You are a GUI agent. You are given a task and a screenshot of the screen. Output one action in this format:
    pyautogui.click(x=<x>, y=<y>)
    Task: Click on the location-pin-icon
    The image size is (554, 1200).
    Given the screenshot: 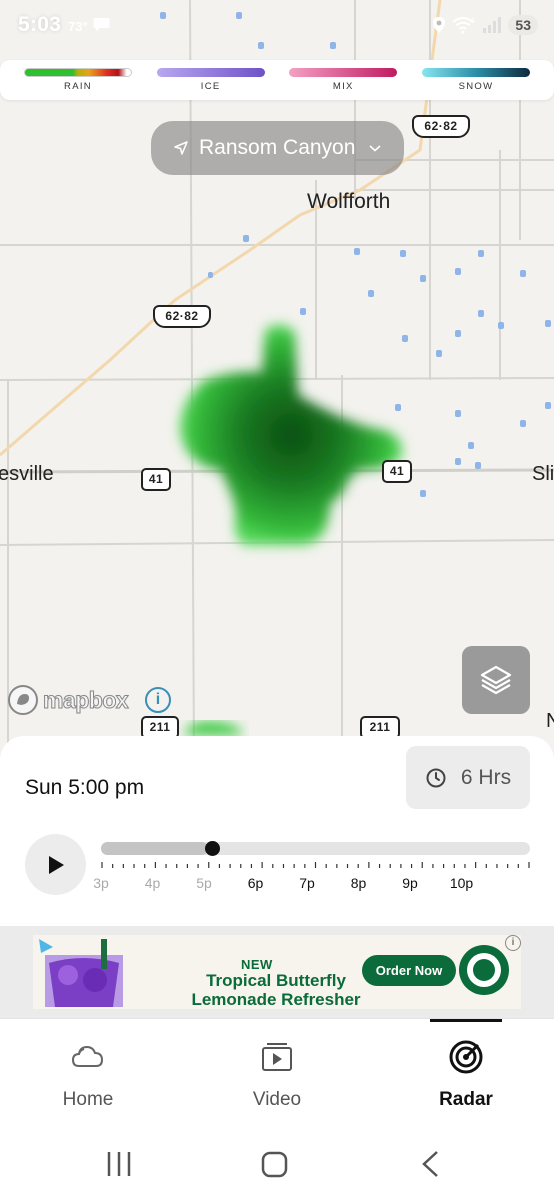 What is the action you would take?
    pyautogui.click(x=439, y=25)
    